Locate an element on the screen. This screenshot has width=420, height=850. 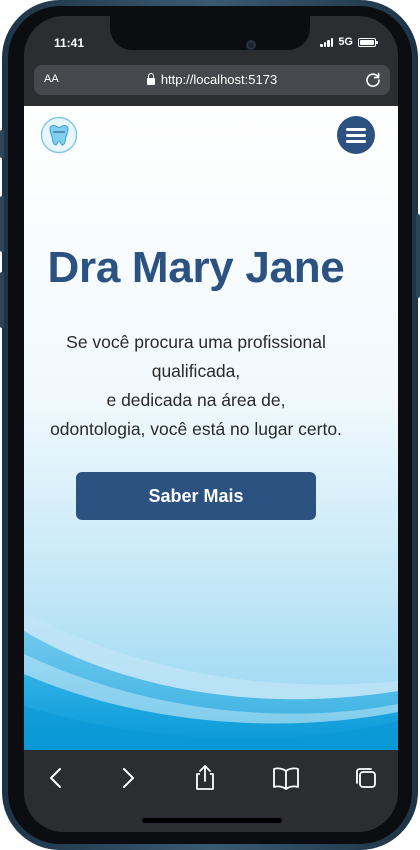
tabs-icon is located at coordinates (366, 778).